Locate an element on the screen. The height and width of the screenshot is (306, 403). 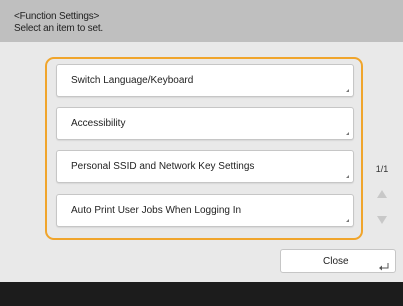
close-button-label: Close is located at coordinates (336, 261).